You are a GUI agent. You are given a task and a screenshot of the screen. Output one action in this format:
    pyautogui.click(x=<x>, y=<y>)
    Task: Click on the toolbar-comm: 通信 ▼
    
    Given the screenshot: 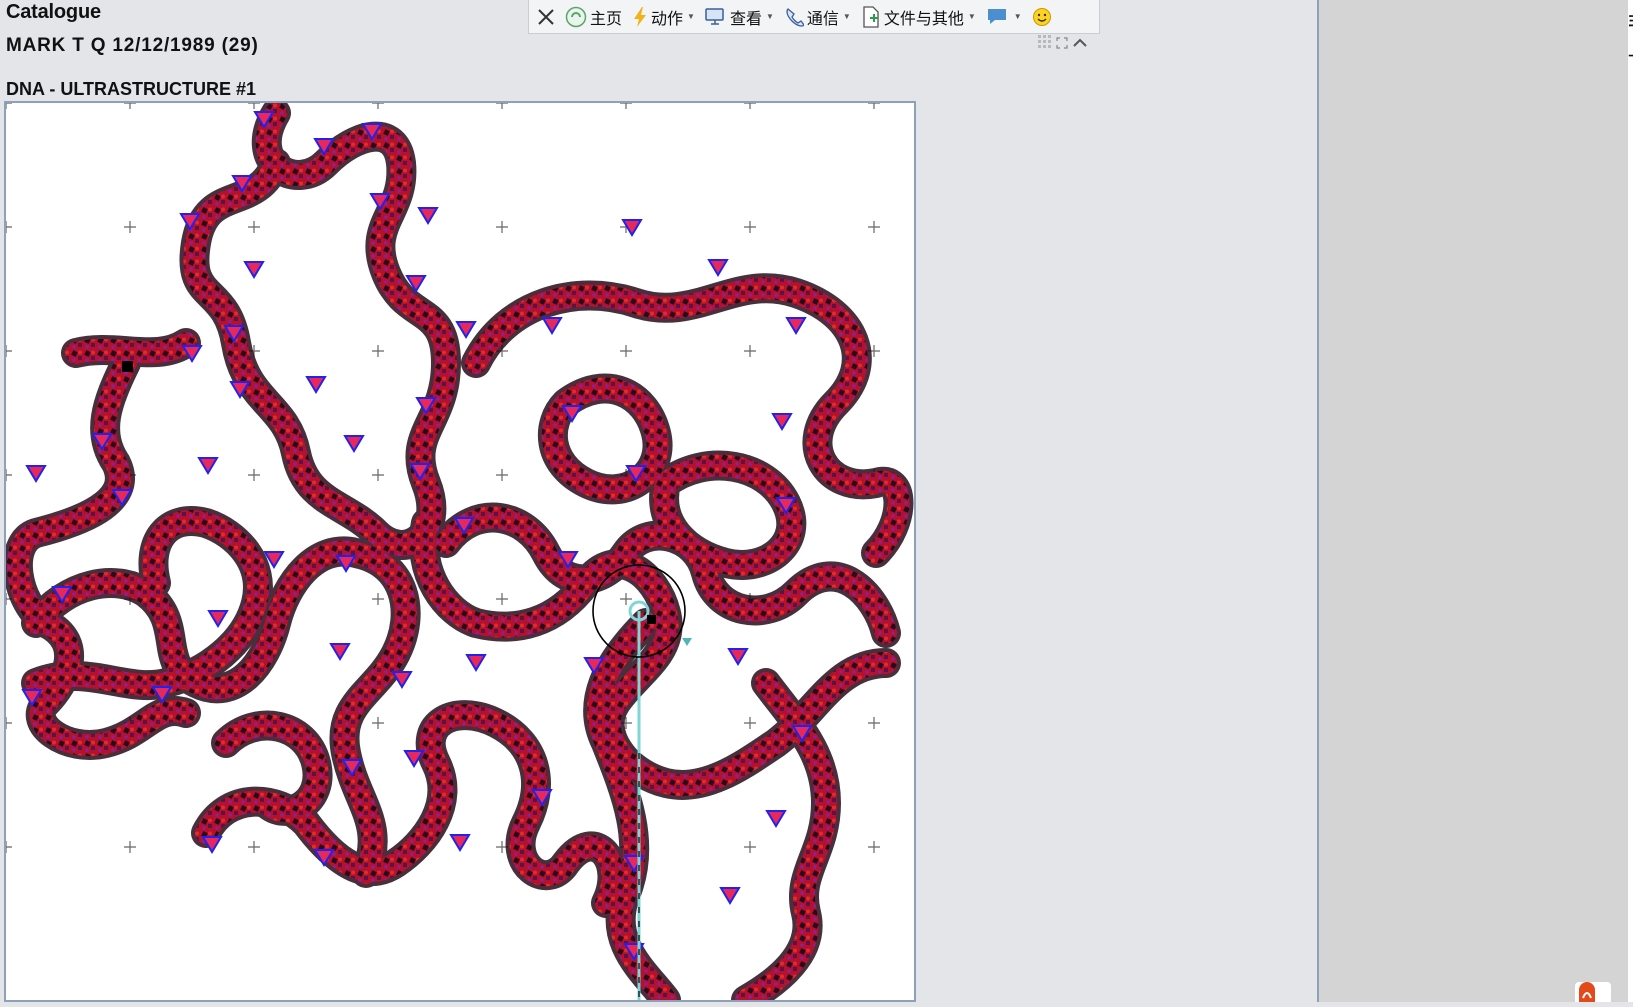 What is the action you would take?
    pyautogui.click(x=817, y=17)
    